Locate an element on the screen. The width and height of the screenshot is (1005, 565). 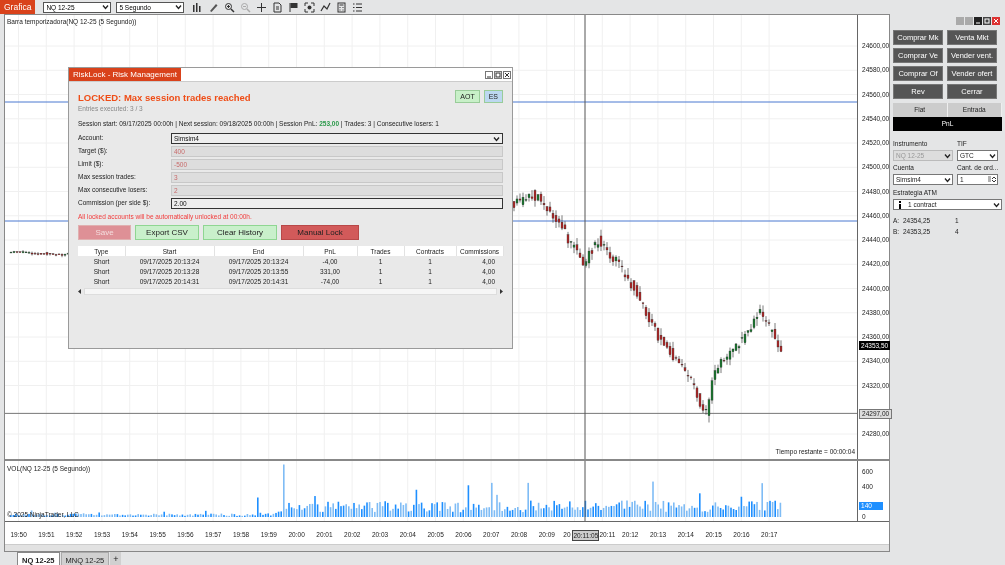
action-button: Clear History is located at coordinates (240, 232).